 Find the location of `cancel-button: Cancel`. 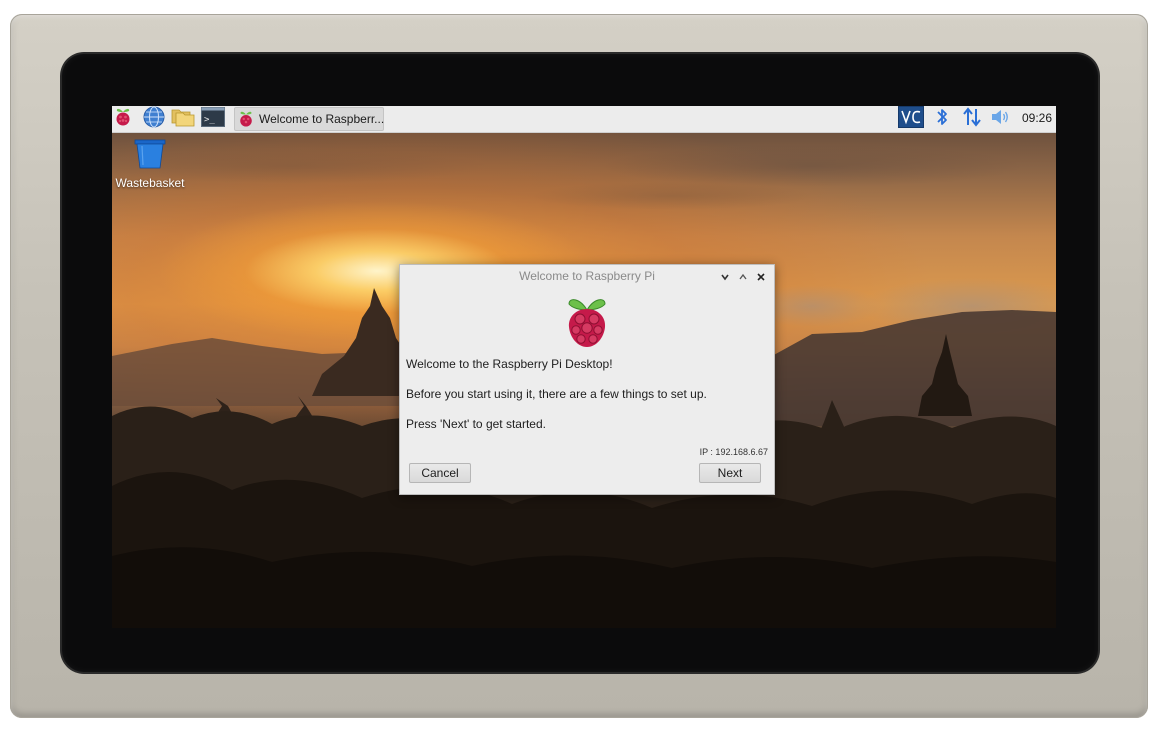

cancel-button: Cancel is located at coordinates (440, 473).